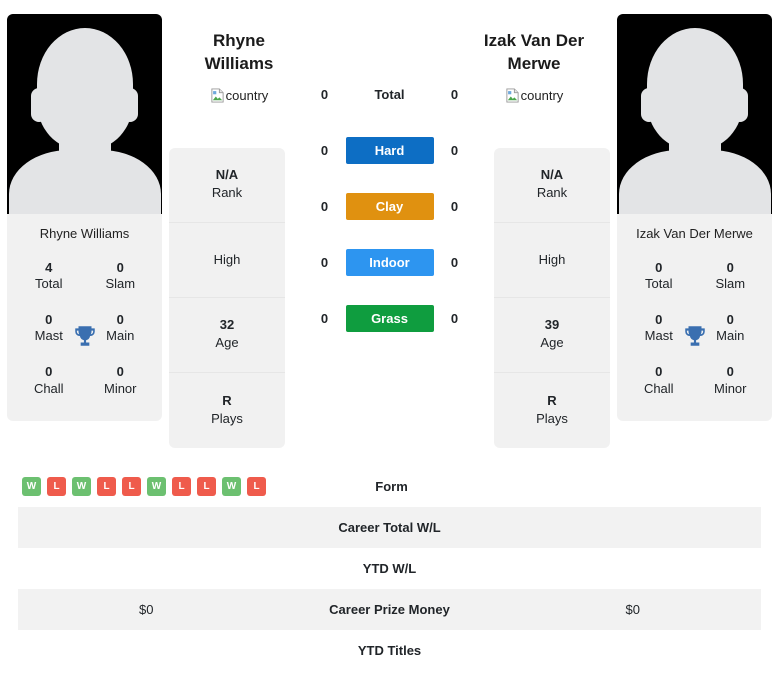 This screenshot has height=699, width=779. I want to click on surface-row-grass: 0 Grass 0, so click(389, 318).